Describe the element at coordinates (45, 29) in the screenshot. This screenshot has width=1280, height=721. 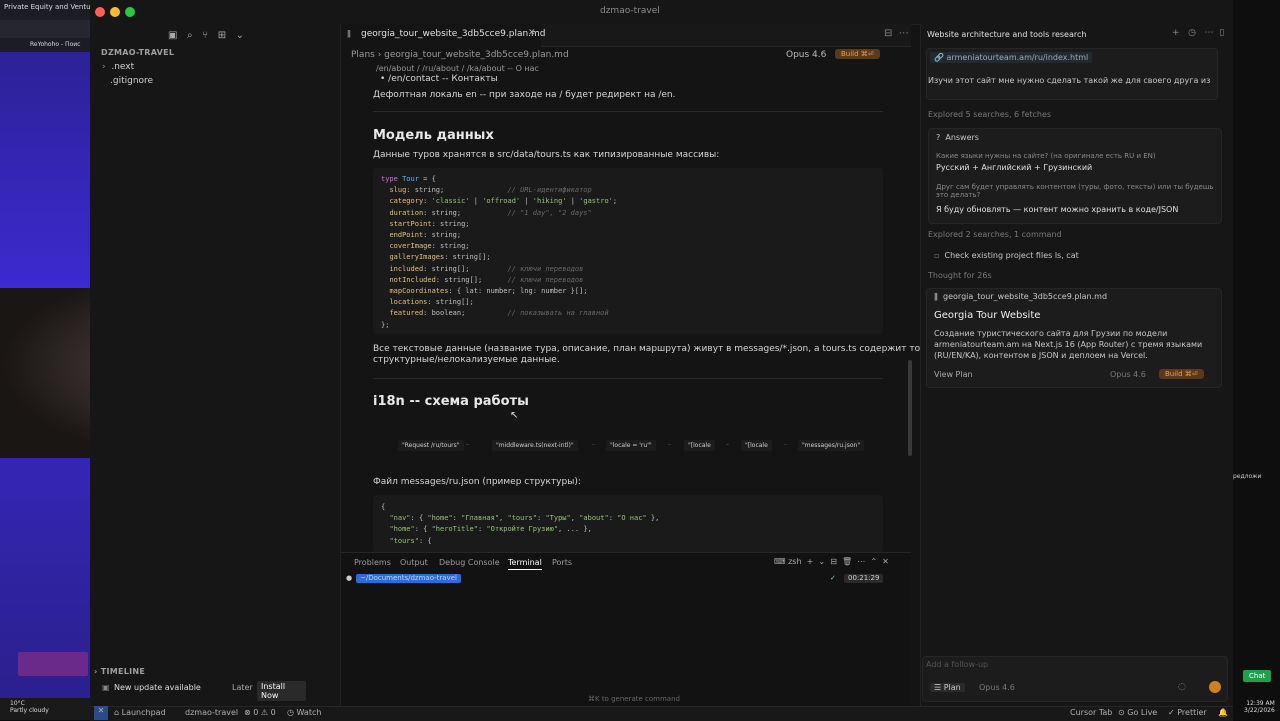
I see `browser-toolbar` at that location.